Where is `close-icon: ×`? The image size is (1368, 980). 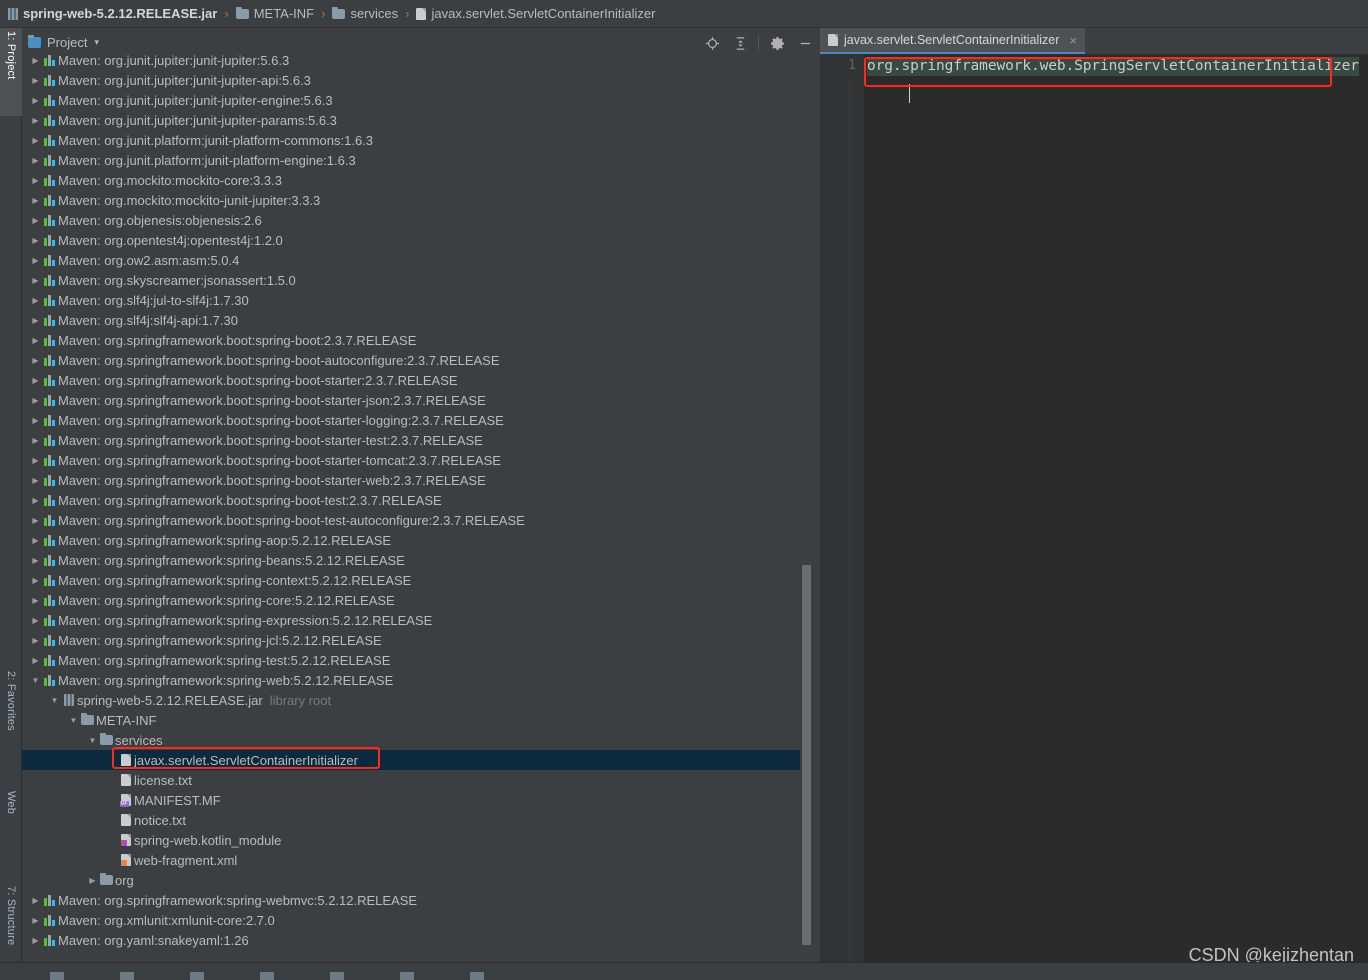 close-icon: × is located at coordinates (1073, 40).